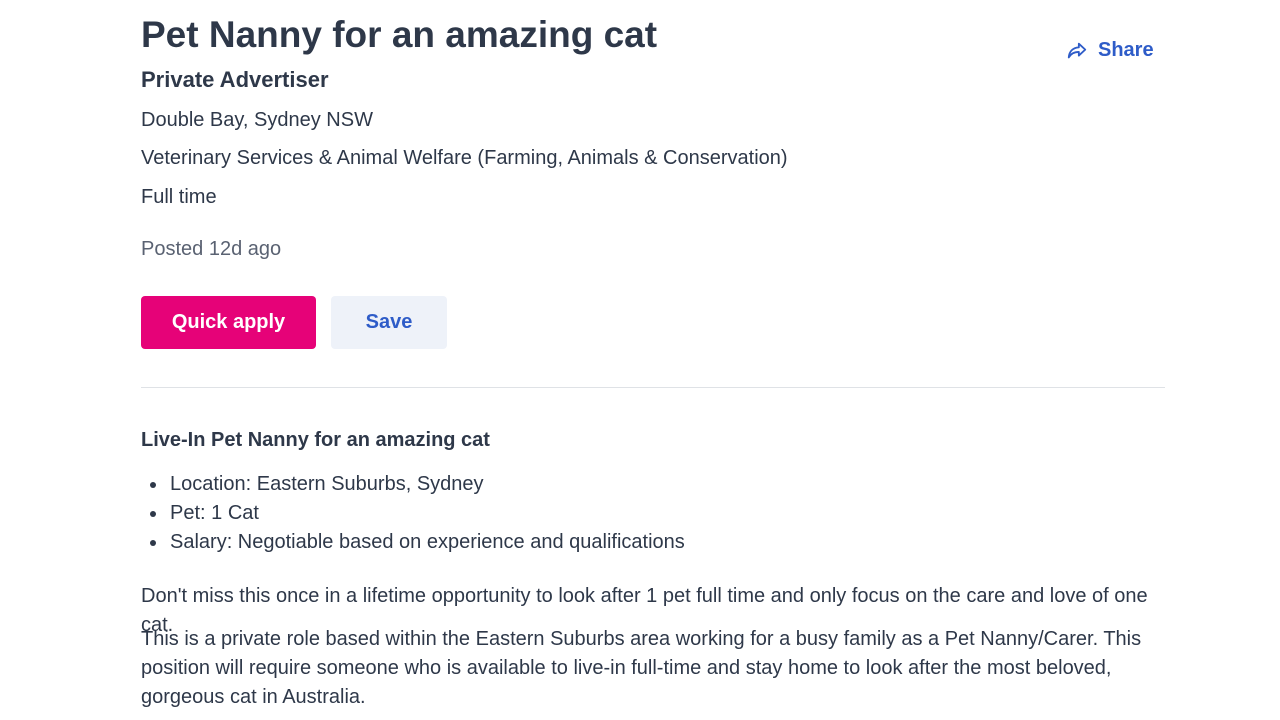 Image resolution: width=1280 pixels, height=720 pixels. I want to click on divider, so click(653, 387).